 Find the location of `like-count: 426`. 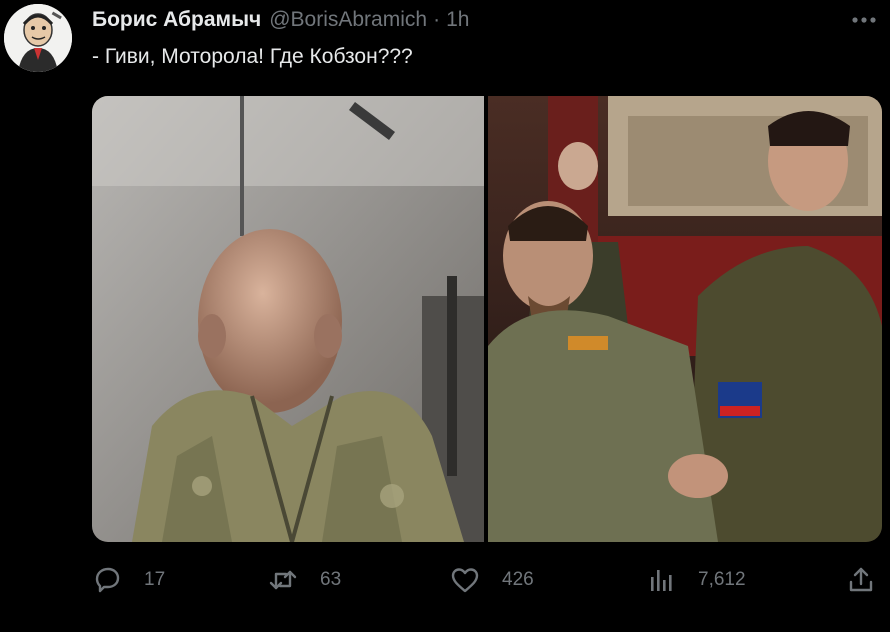

like-count: 426 is located at coordinates (518, 579).